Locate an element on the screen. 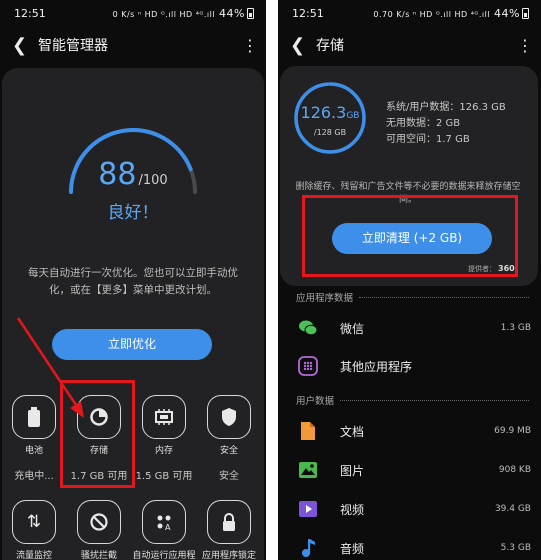 The image size is (541, 560). storage-used-value: 126.3GB is located at coordinates (330, 112).